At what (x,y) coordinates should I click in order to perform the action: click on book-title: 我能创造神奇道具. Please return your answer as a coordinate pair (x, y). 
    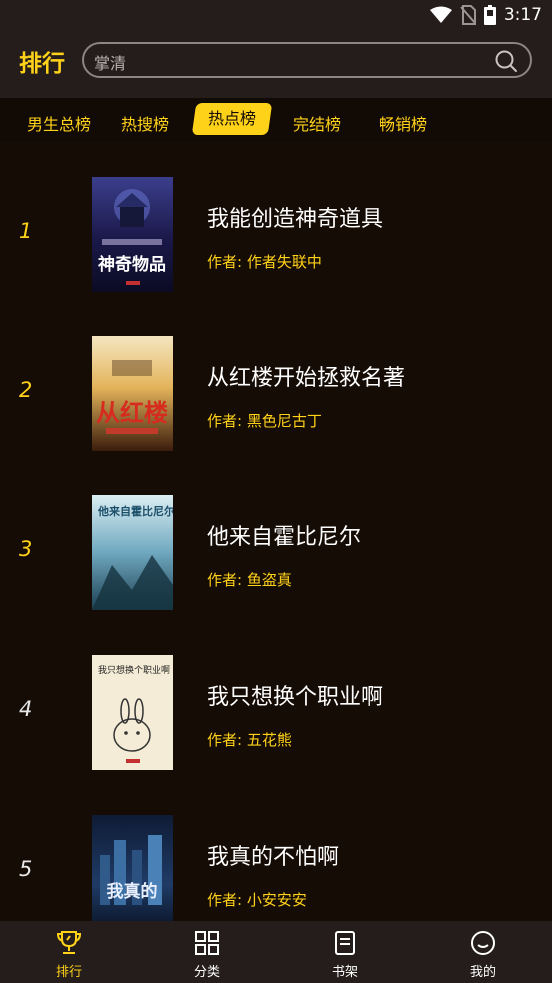
    Looking at the image, I should click on (295, 217).